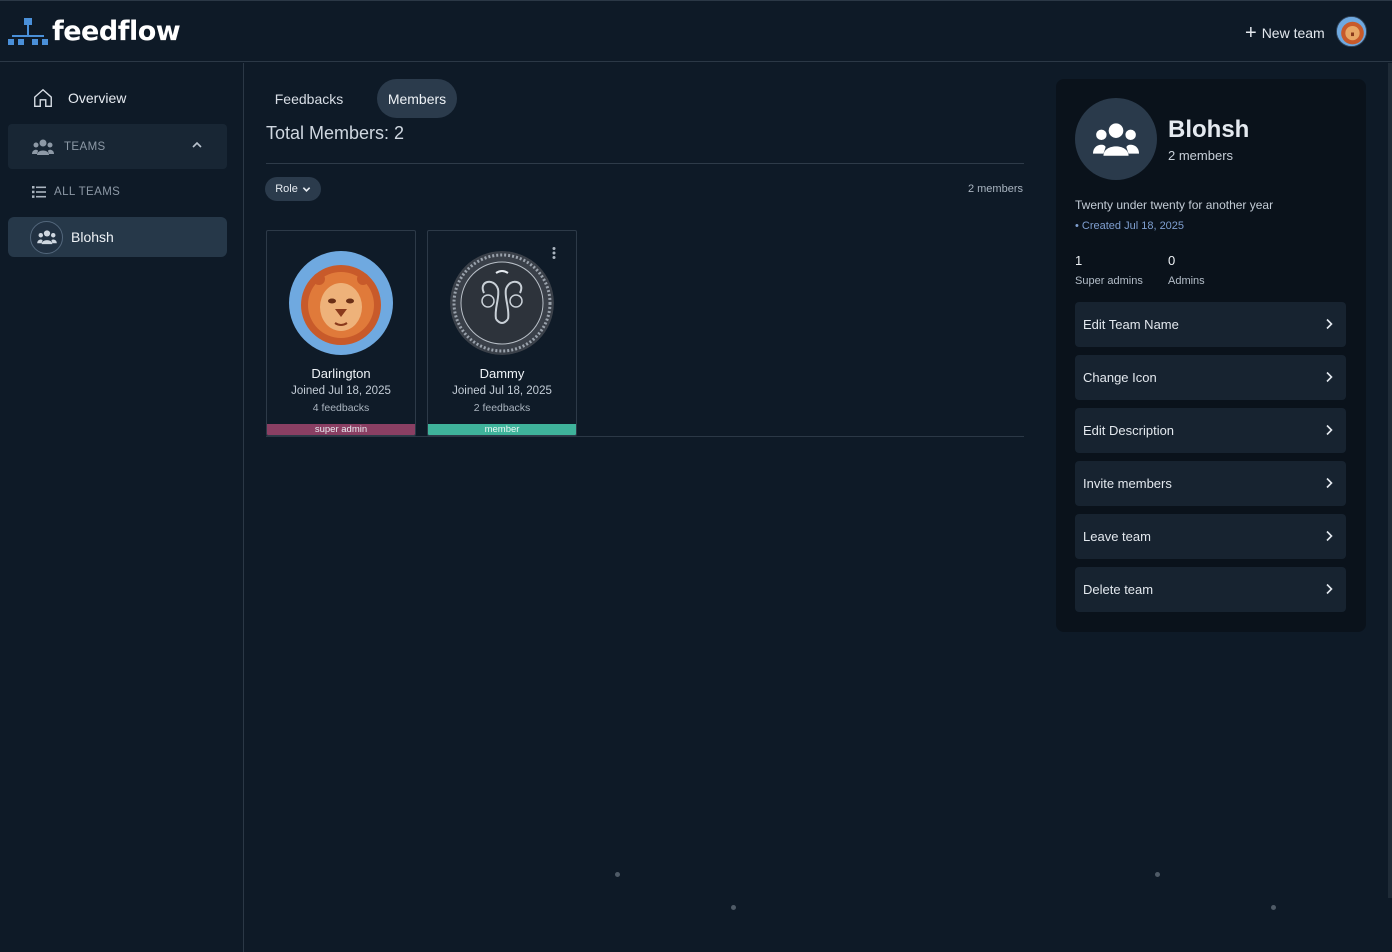 The image size is (1392, 952). I want to click on action-label: Leave team, so click(1117, 536).